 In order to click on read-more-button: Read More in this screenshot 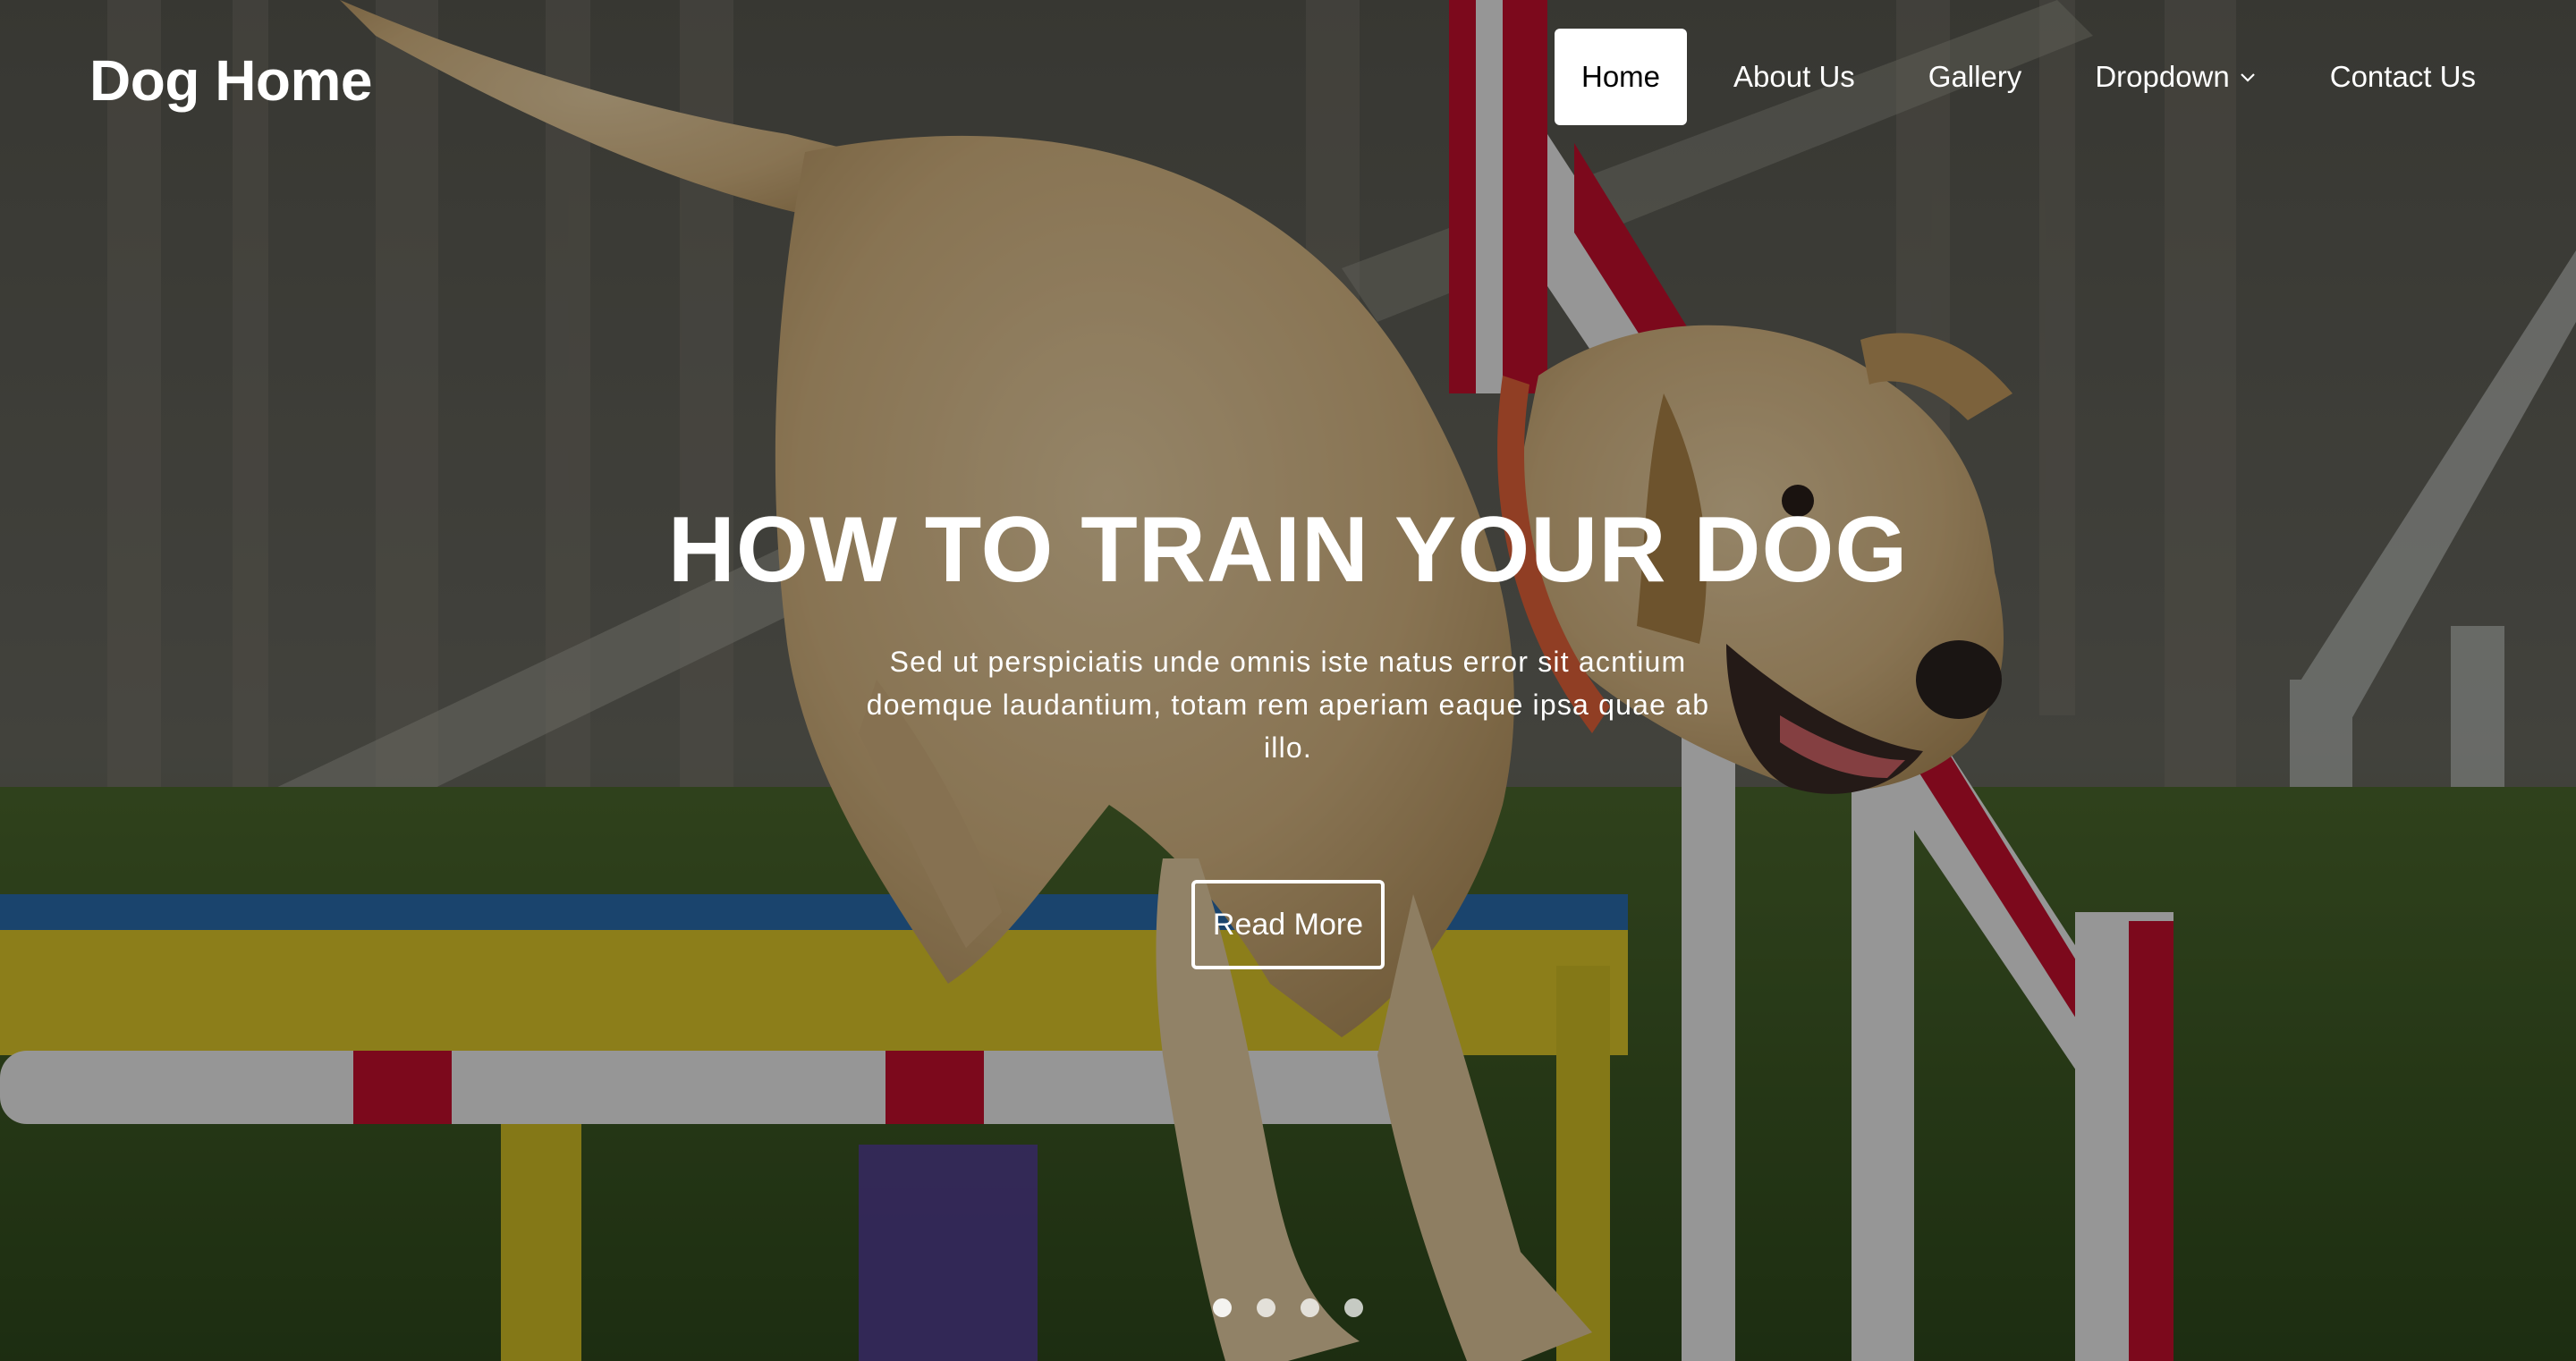, I will do `click(1288, 924)`.